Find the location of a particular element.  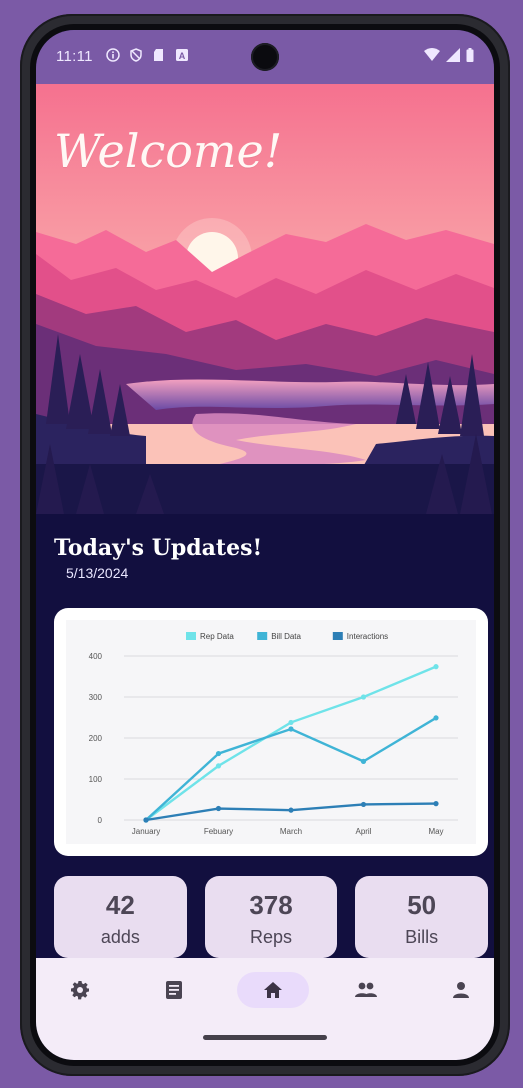

legend-label: Bill Data is located at coordinates (286, 636).